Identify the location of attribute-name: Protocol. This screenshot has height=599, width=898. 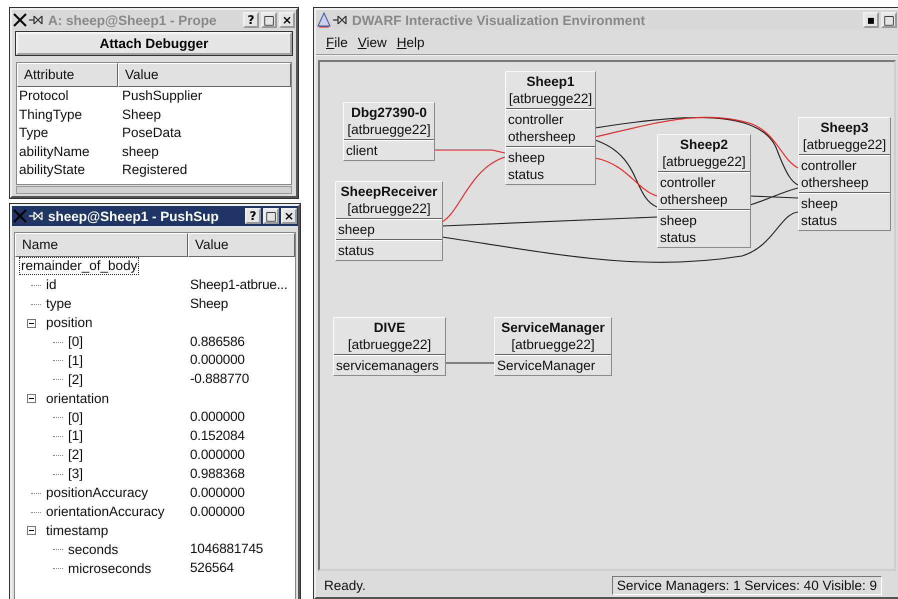
(44, 96).